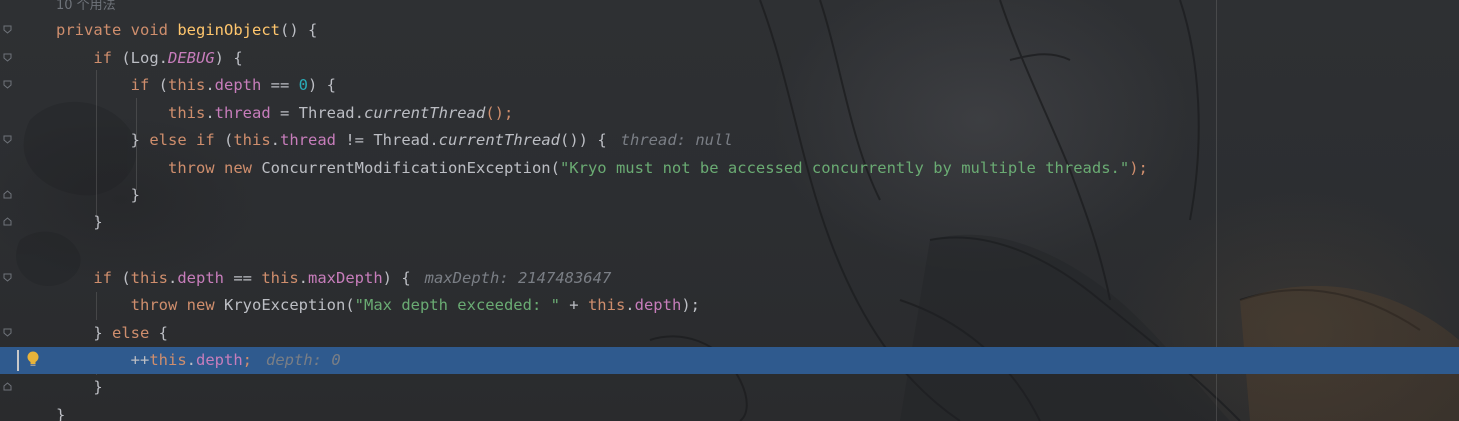 The image size is (1459, 421). What do you see at coordinates (729, 250) in the screenshot?
I see `code-line-empty` at bounding box center [729, 250].